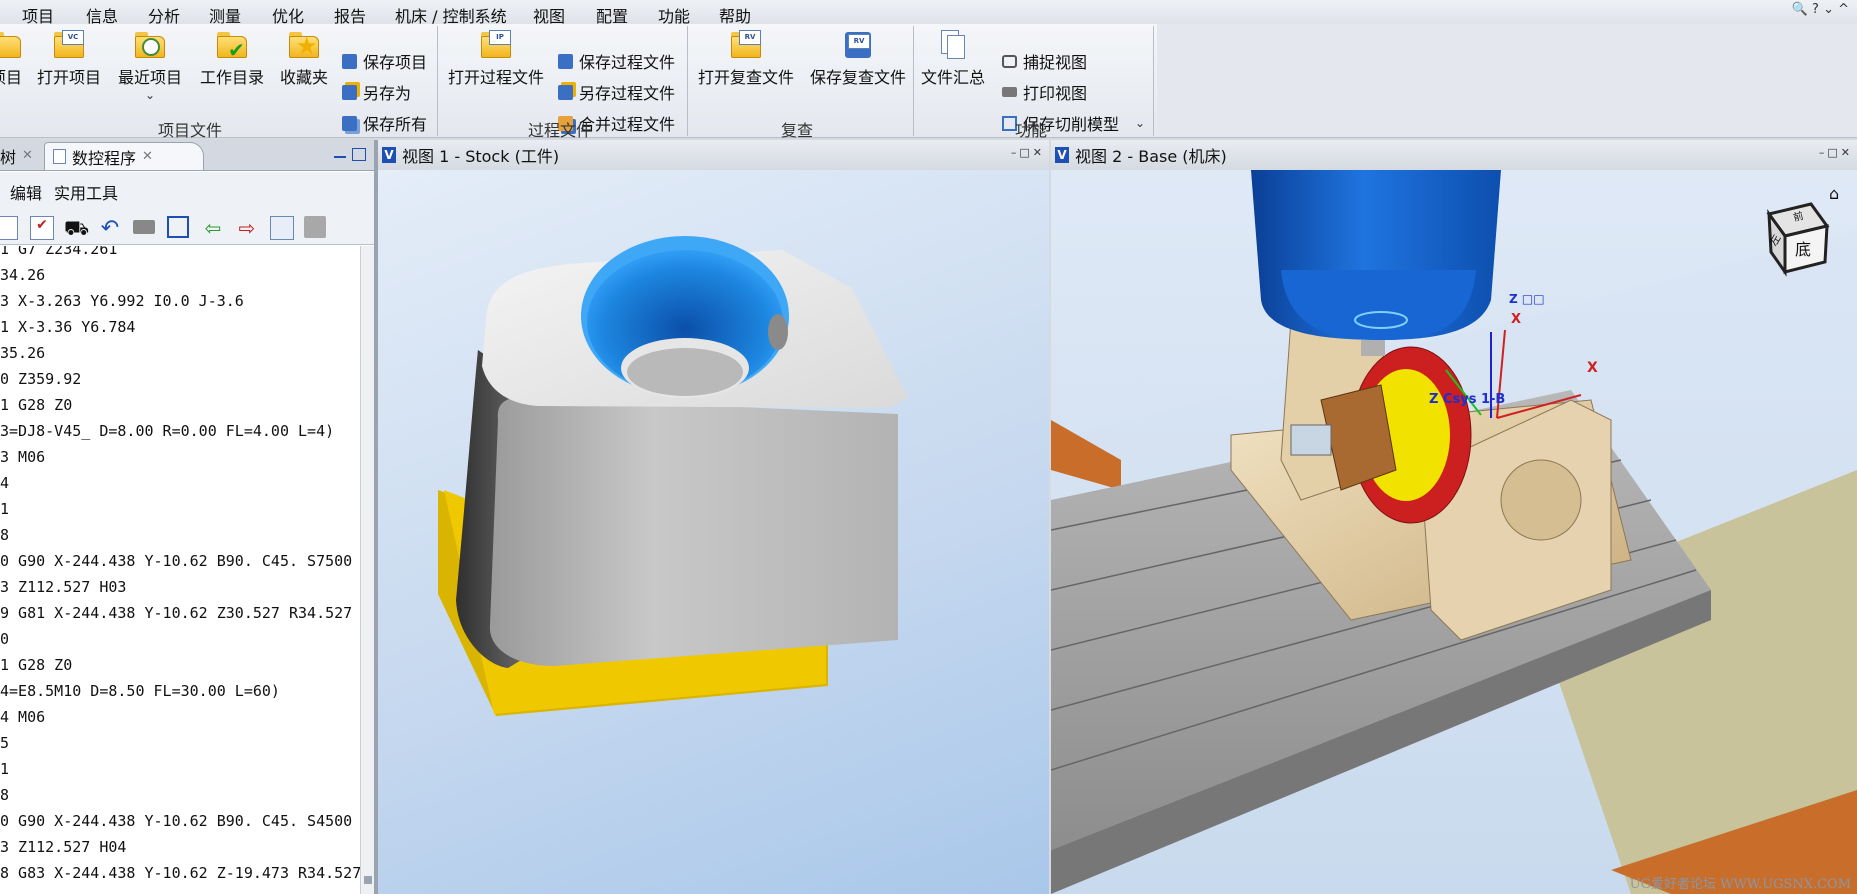  Describe the element at coordinates (1044, 92) in the screenshot. I see `print-view-button: 打印视图` at that location.